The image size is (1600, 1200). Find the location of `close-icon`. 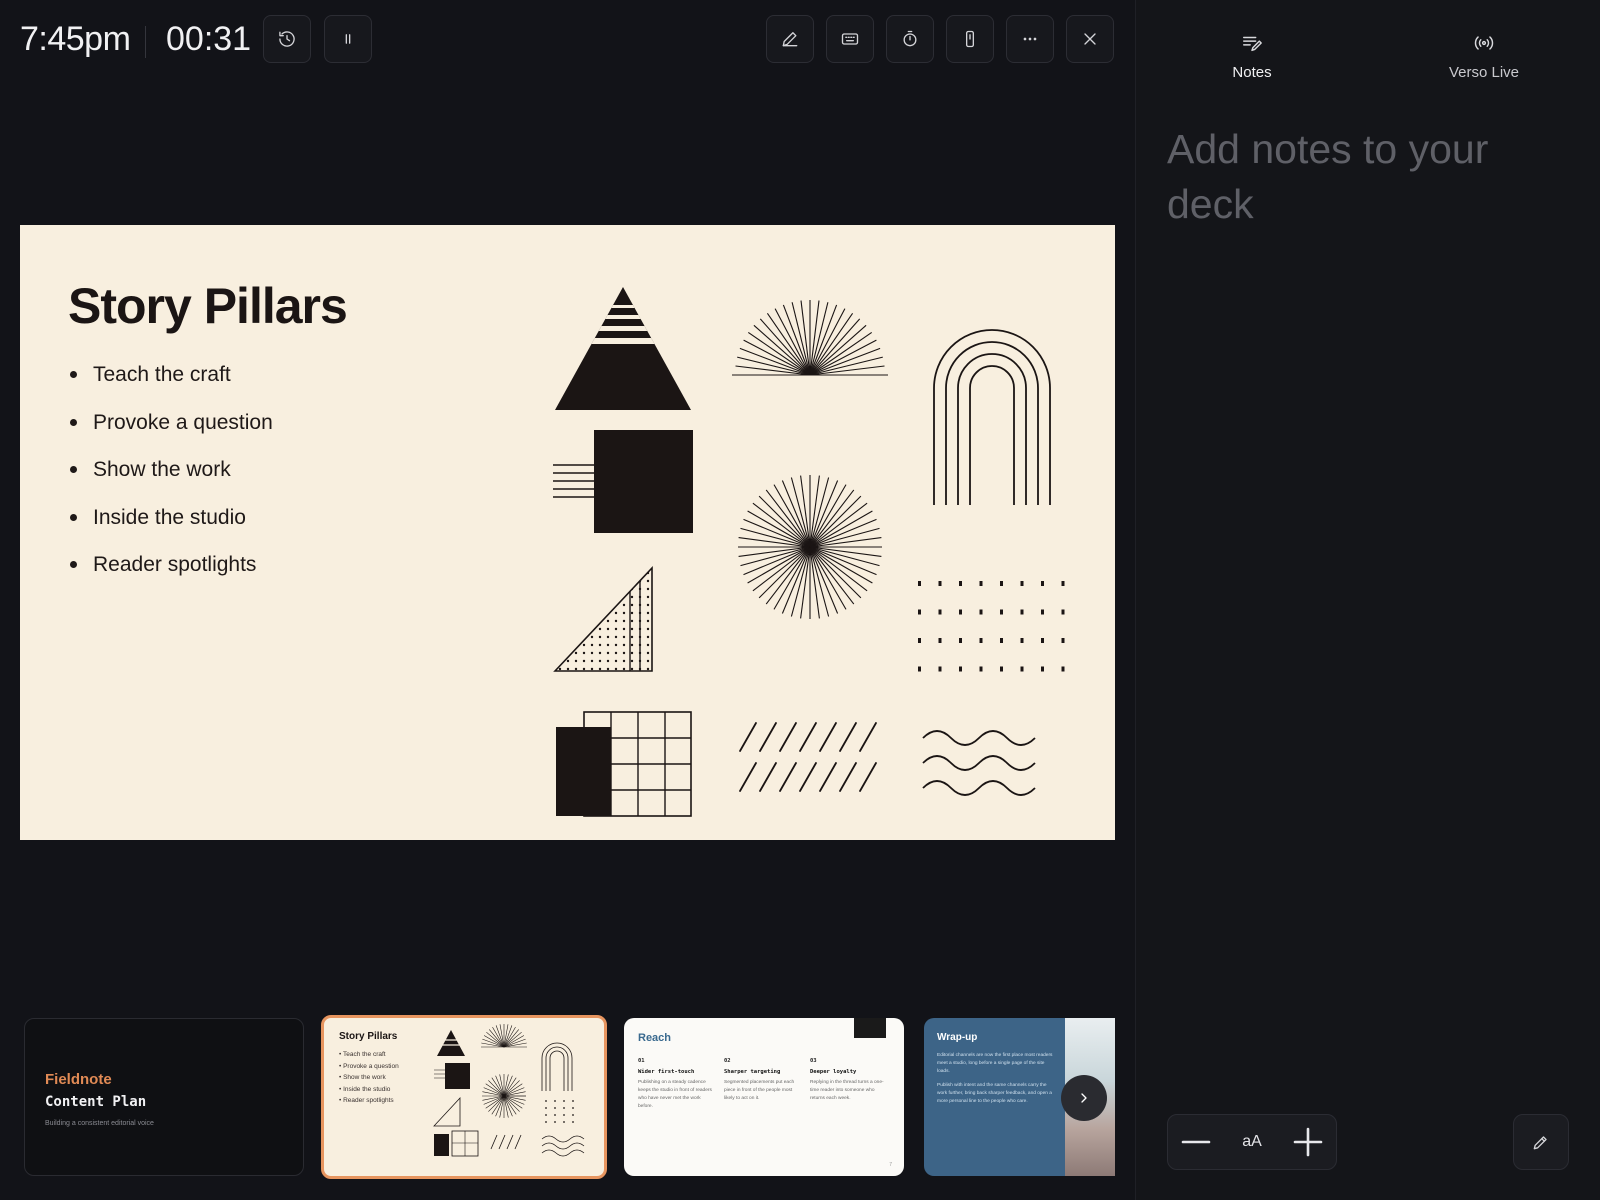

close-icon is located at coordinates (1090, 39).